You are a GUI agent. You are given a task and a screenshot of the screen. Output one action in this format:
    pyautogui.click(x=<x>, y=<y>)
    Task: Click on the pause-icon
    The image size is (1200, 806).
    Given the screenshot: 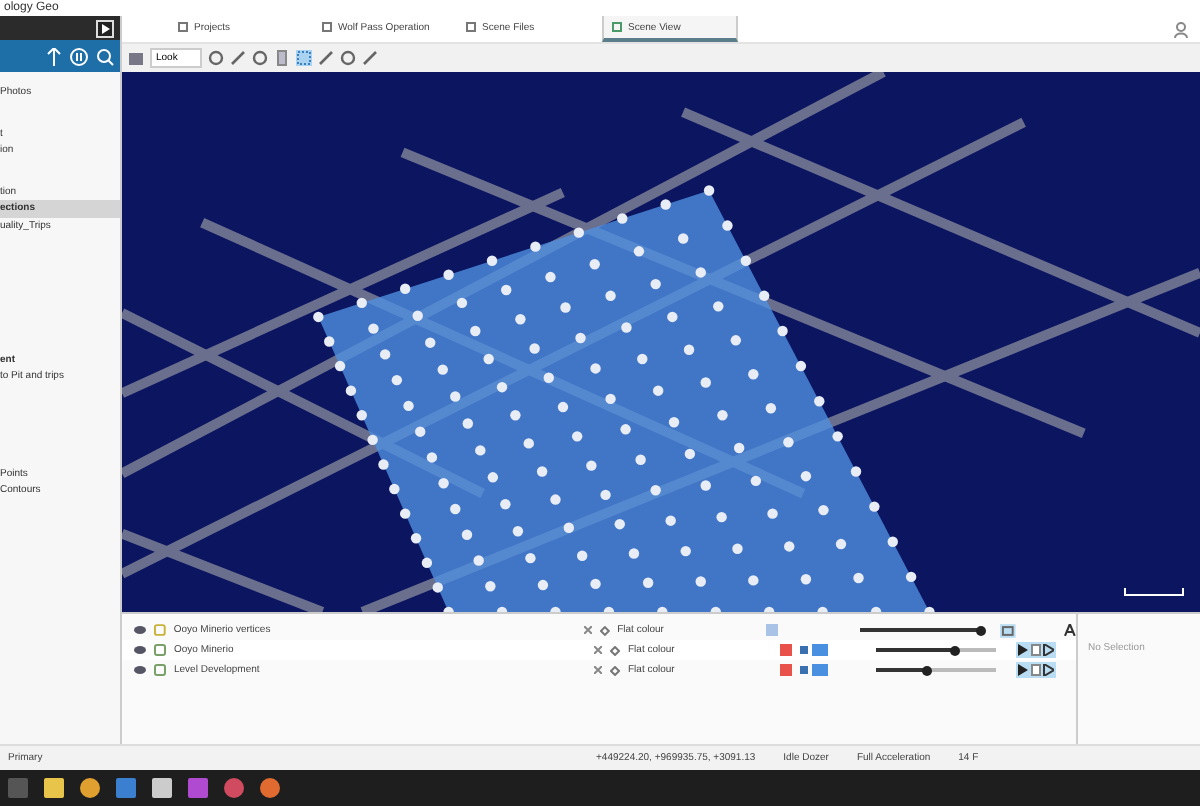 What is the action you would take?
    pyautogui.click(x=79, y=56)
    